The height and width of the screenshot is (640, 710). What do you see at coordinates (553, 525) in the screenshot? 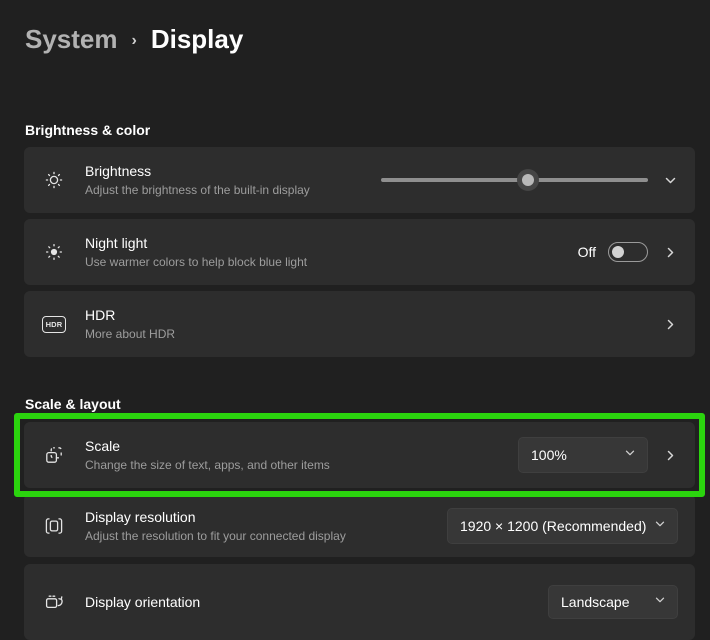
I see `display-resolution-dropdown-value: 1920 × 1200 (Recommended)` at bounding box center [553, 525].